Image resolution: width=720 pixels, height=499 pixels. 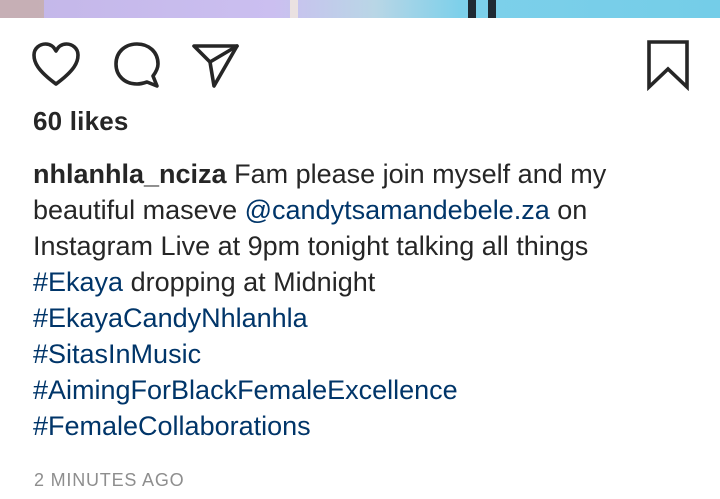 I want to click on post-photo, so click(x=360, y=9).